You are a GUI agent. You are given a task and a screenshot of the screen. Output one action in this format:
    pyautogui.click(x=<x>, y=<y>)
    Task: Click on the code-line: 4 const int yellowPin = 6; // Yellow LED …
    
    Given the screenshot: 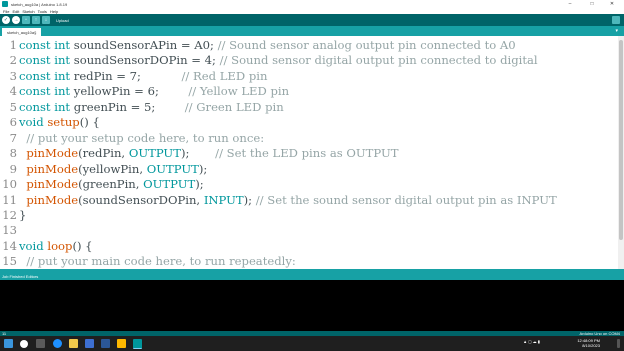 What is the action you would take?
    pyautogui.click(x=144, y=91)
    